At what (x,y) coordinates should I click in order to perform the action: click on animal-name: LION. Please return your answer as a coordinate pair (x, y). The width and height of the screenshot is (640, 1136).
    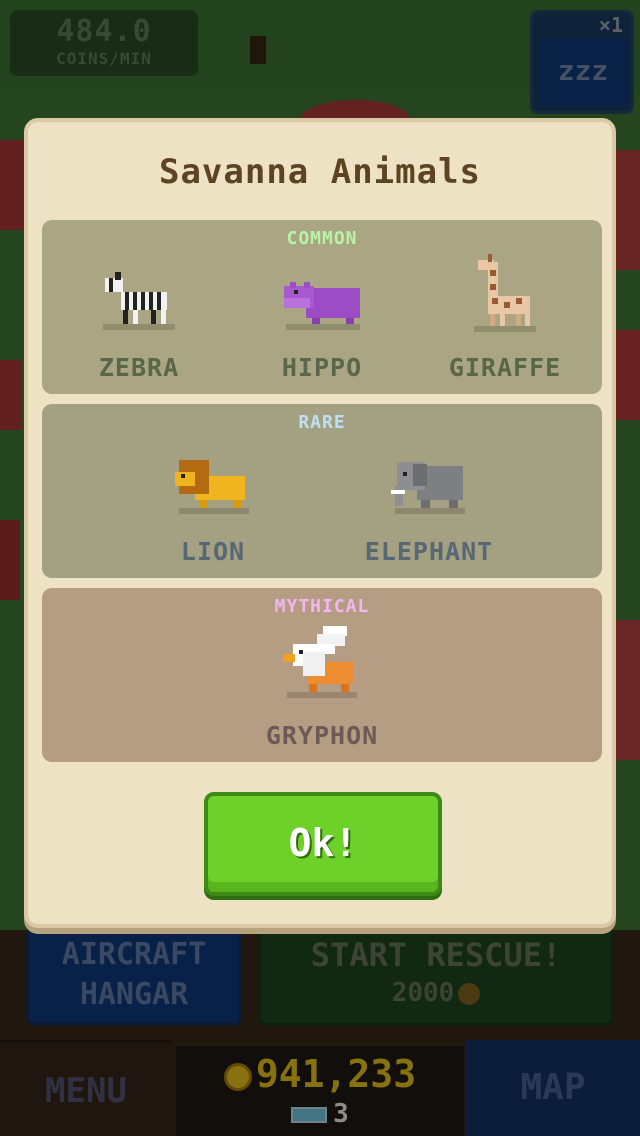
    Looking at the image, I should click on (213, 551).